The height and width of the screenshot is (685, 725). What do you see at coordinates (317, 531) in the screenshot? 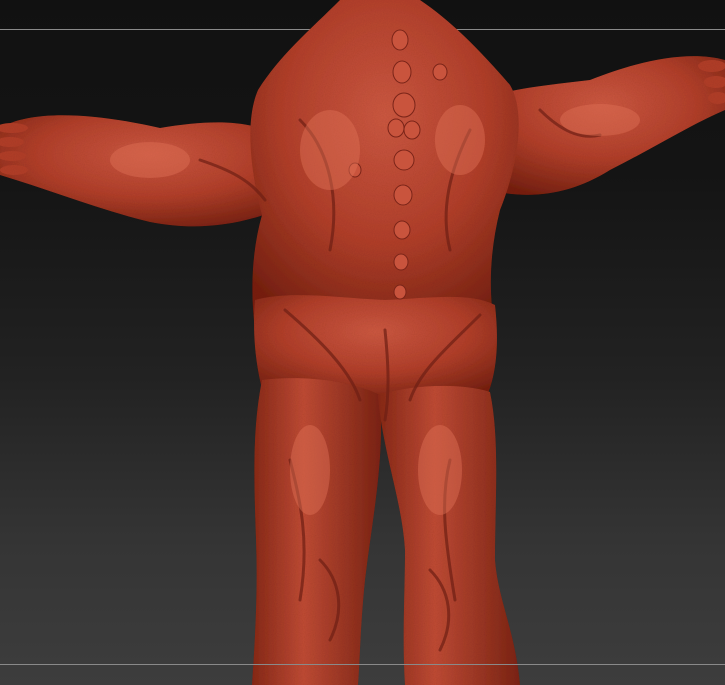
I see `left-leg` at bounding box center [317, 531].